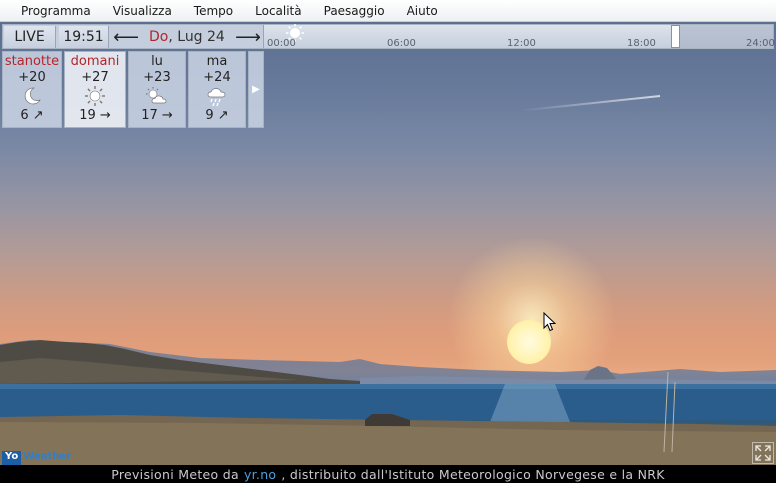 The image size is (776, 483). I want to click on forecast-wind: 19 →, so click(95, 115).